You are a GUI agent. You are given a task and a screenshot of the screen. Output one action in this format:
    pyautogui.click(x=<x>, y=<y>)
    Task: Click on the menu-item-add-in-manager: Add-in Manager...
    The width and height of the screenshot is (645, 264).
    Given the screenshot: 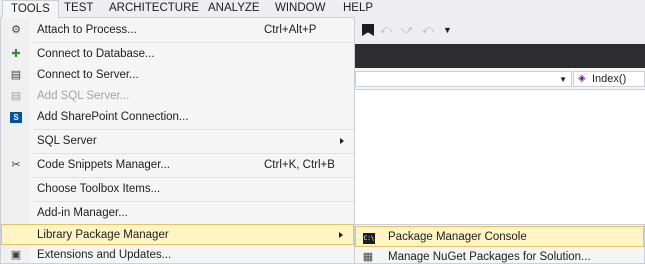 What is the action you would take?
    pyautogui.click(x=177, y=213)
    